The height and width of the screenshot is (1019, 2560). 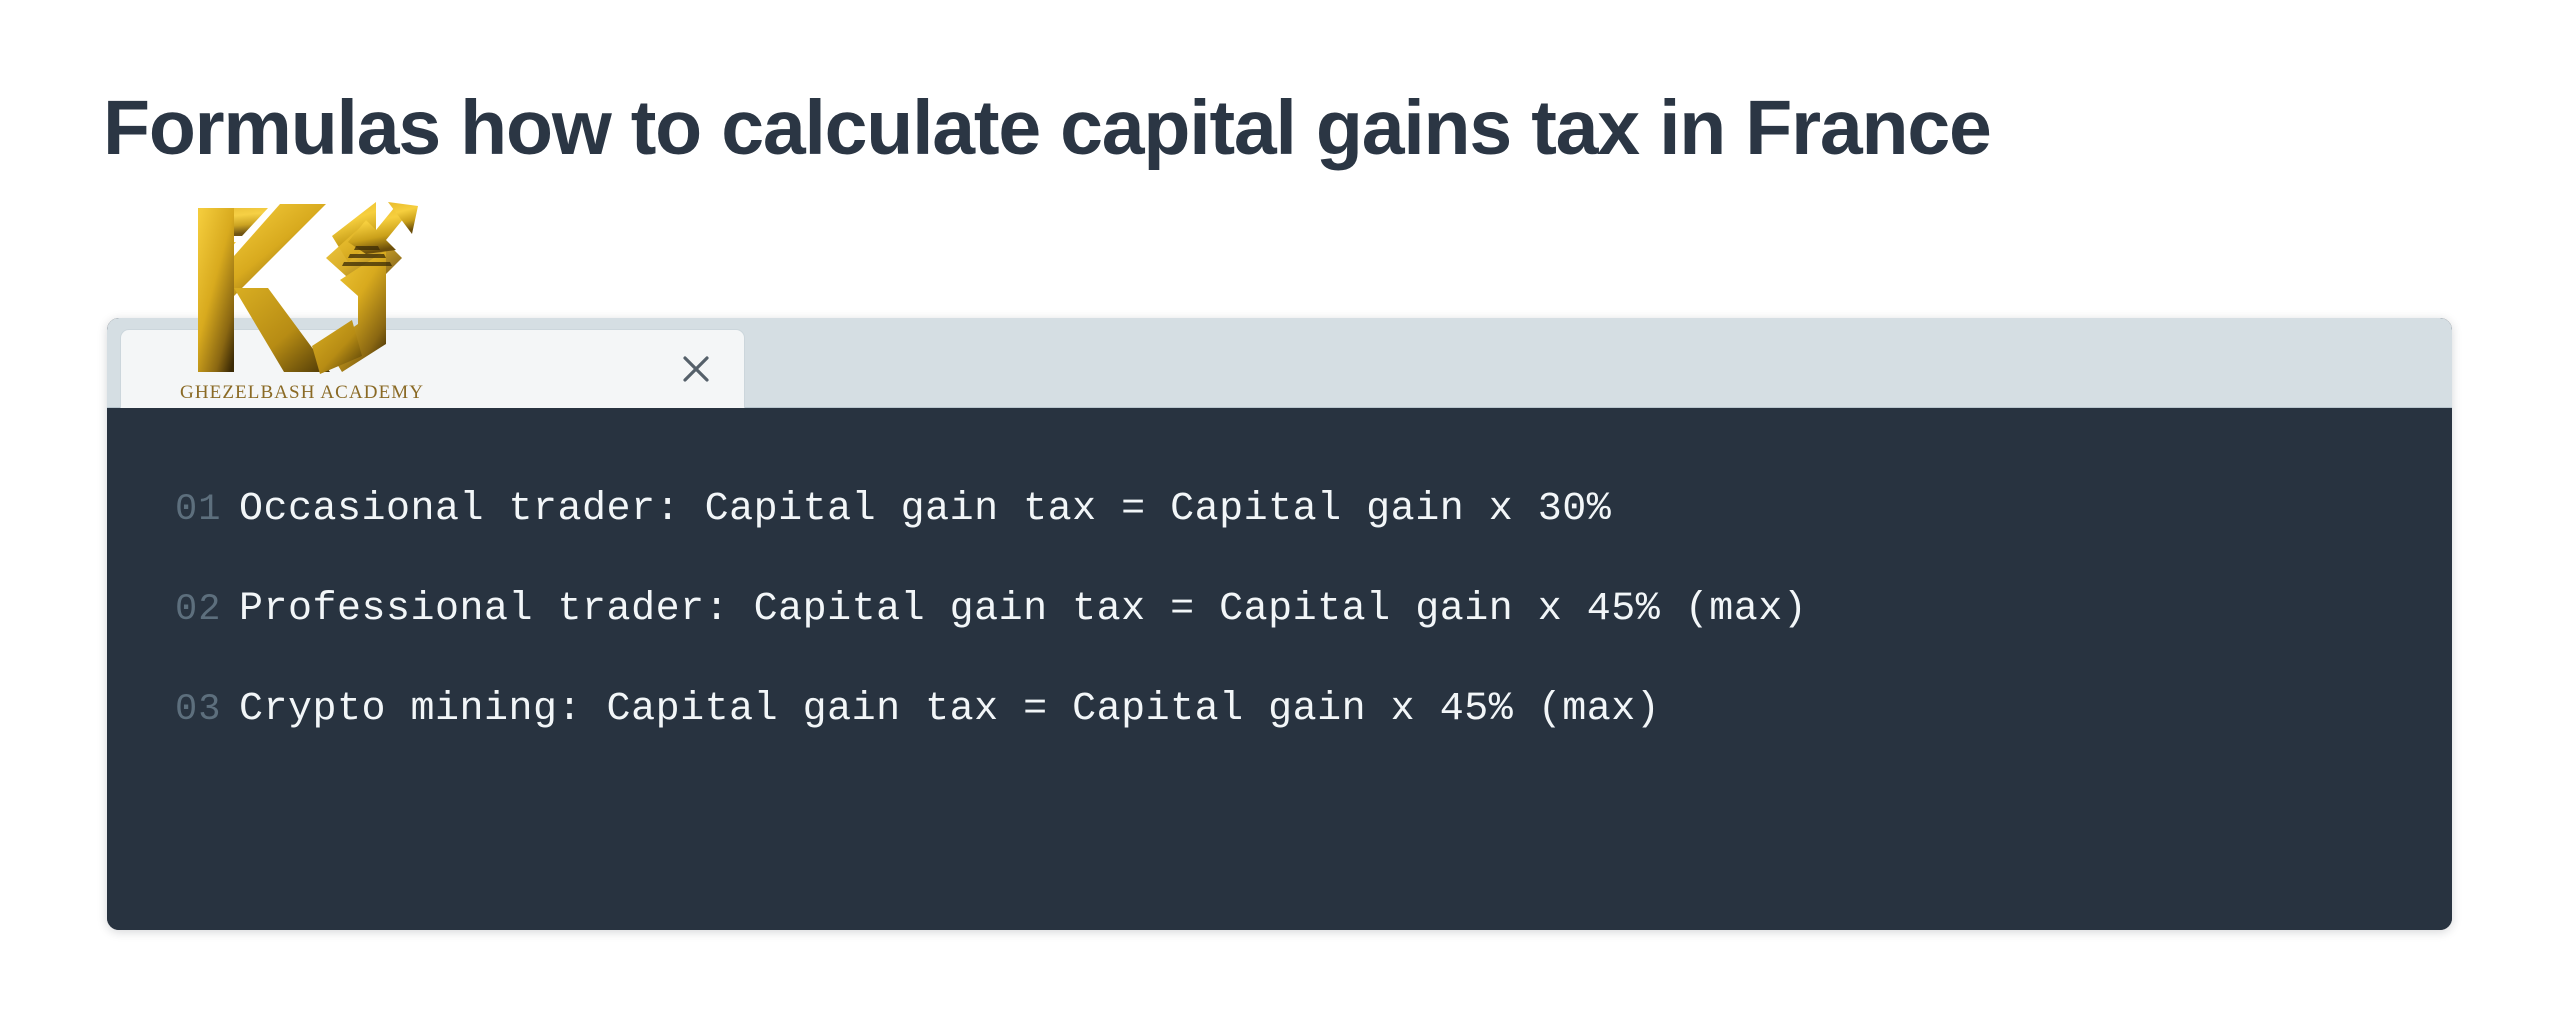 I want to click on window-header, so click(x=1279, y=363).